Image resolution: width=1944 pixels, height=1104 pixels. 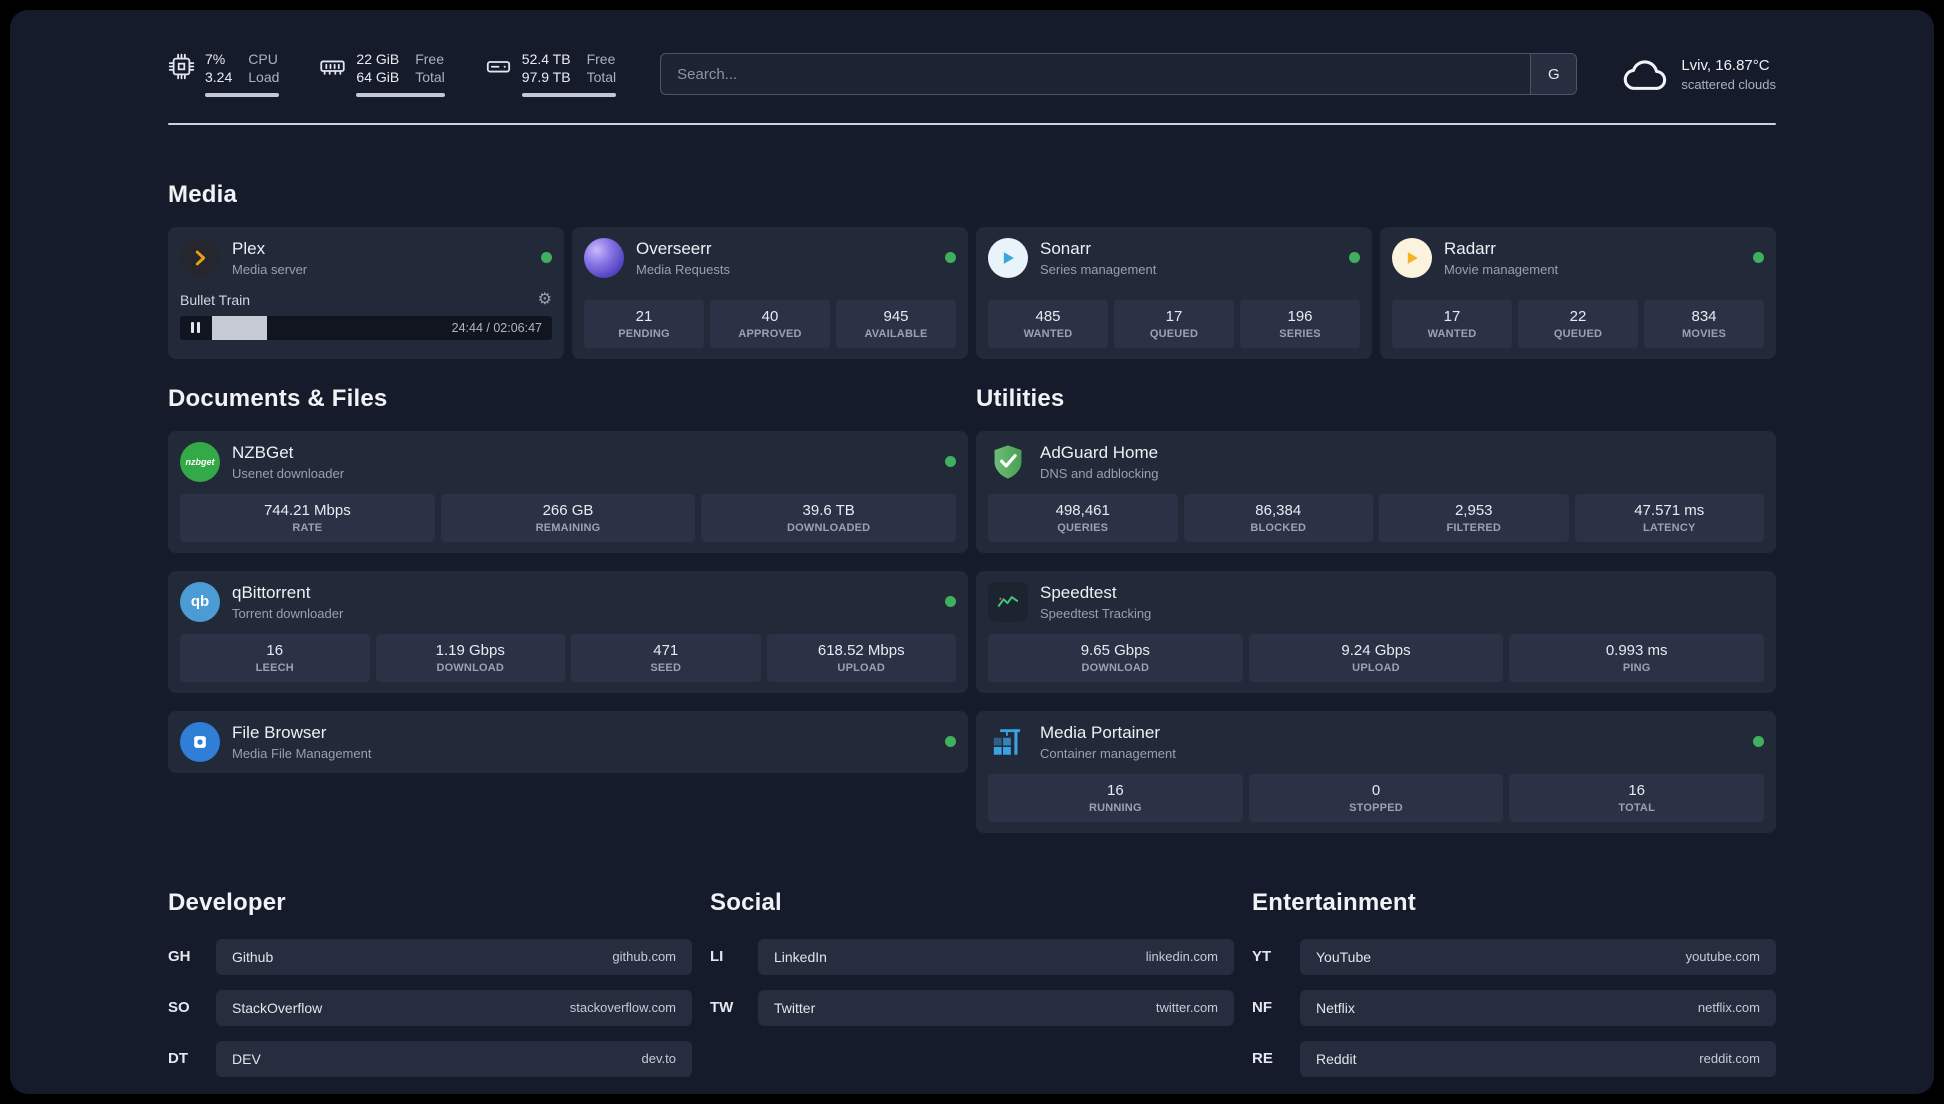 What do you see at coordinates (1083, 517) in the screenshot?
I see `stat-tile: 498,461 QUERIES` at bounding box center [1083, 517].